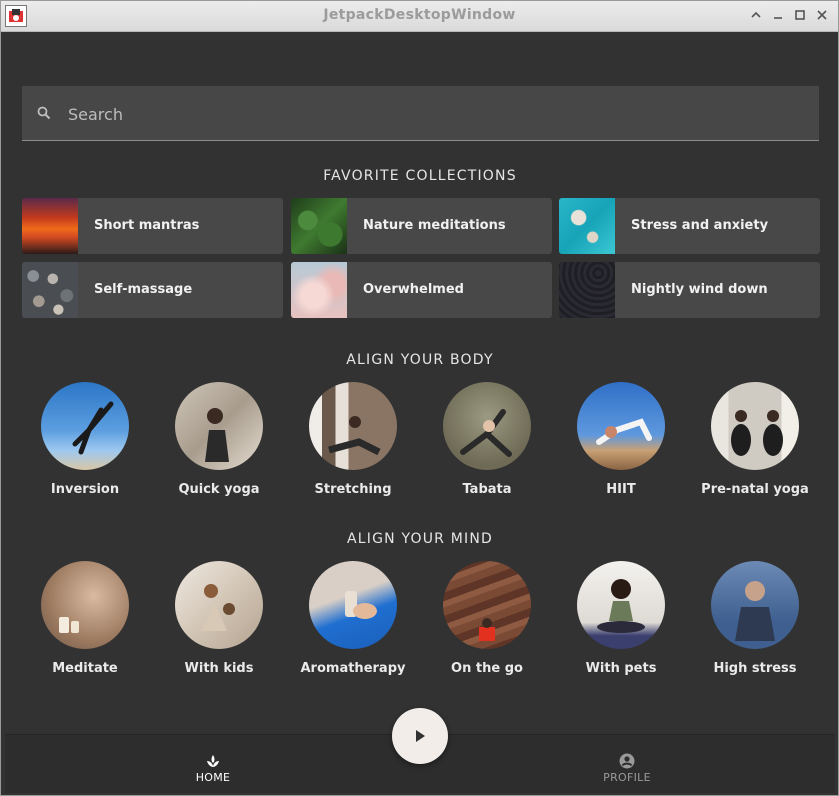 The height and width of the screenshot is (796, 839). What do you see at coordinates (621, 489) in the screenshot?
I see `body-item-label: HIIT` at bounding box center [621, 489].